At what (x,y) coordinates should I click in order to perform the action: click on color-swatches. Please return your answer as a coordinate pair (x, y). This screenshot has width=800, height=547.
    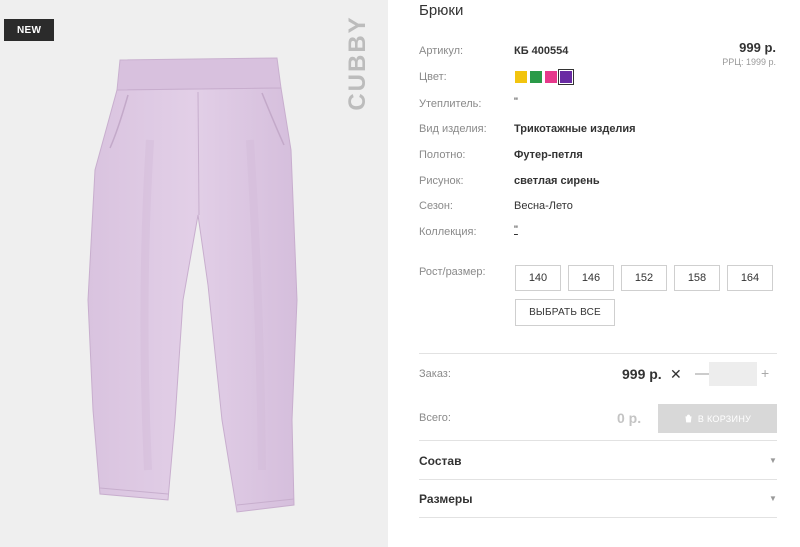
    Looking at the image, I should click on (544, 77).